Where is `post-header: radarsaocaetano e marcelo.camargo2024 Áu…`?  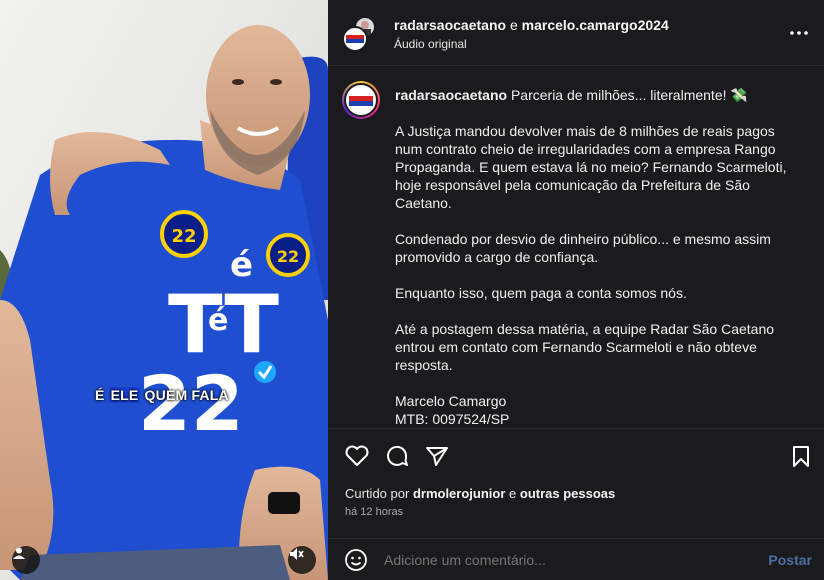
post-header: radarsaocaetano e marcelo.camargo2024 Áu… is located at coordinates (576, 33).